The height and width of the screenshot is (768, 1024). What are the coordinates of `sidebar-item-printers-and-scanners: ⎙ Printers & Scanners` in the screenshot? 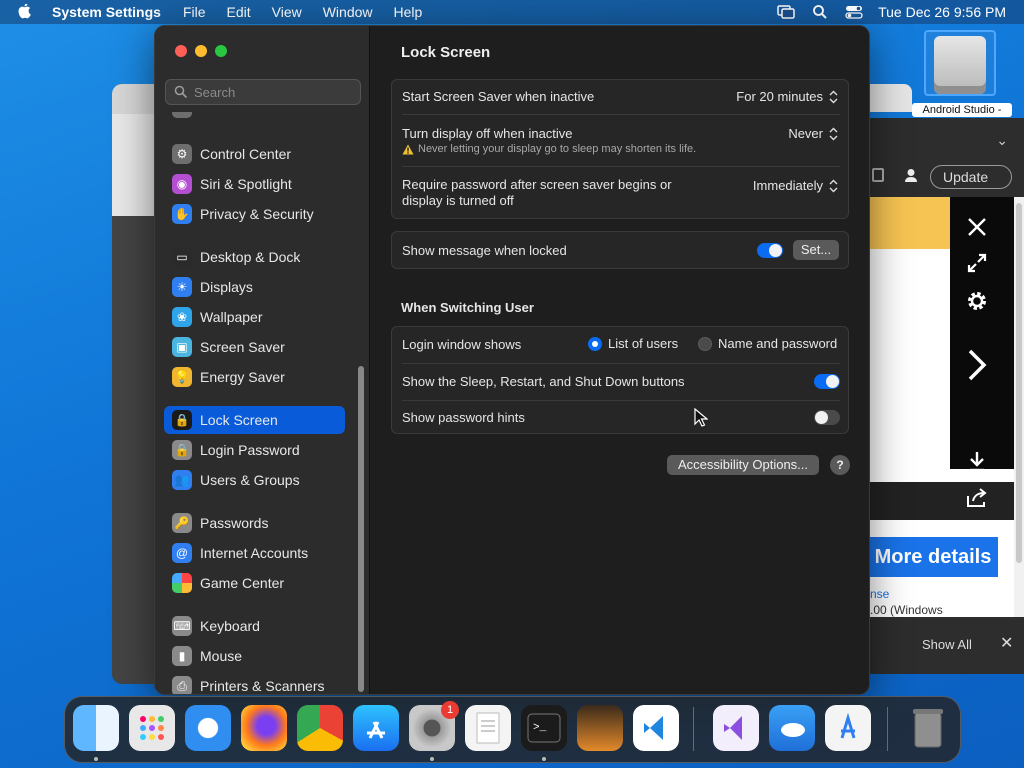 It's located at (254, 683).